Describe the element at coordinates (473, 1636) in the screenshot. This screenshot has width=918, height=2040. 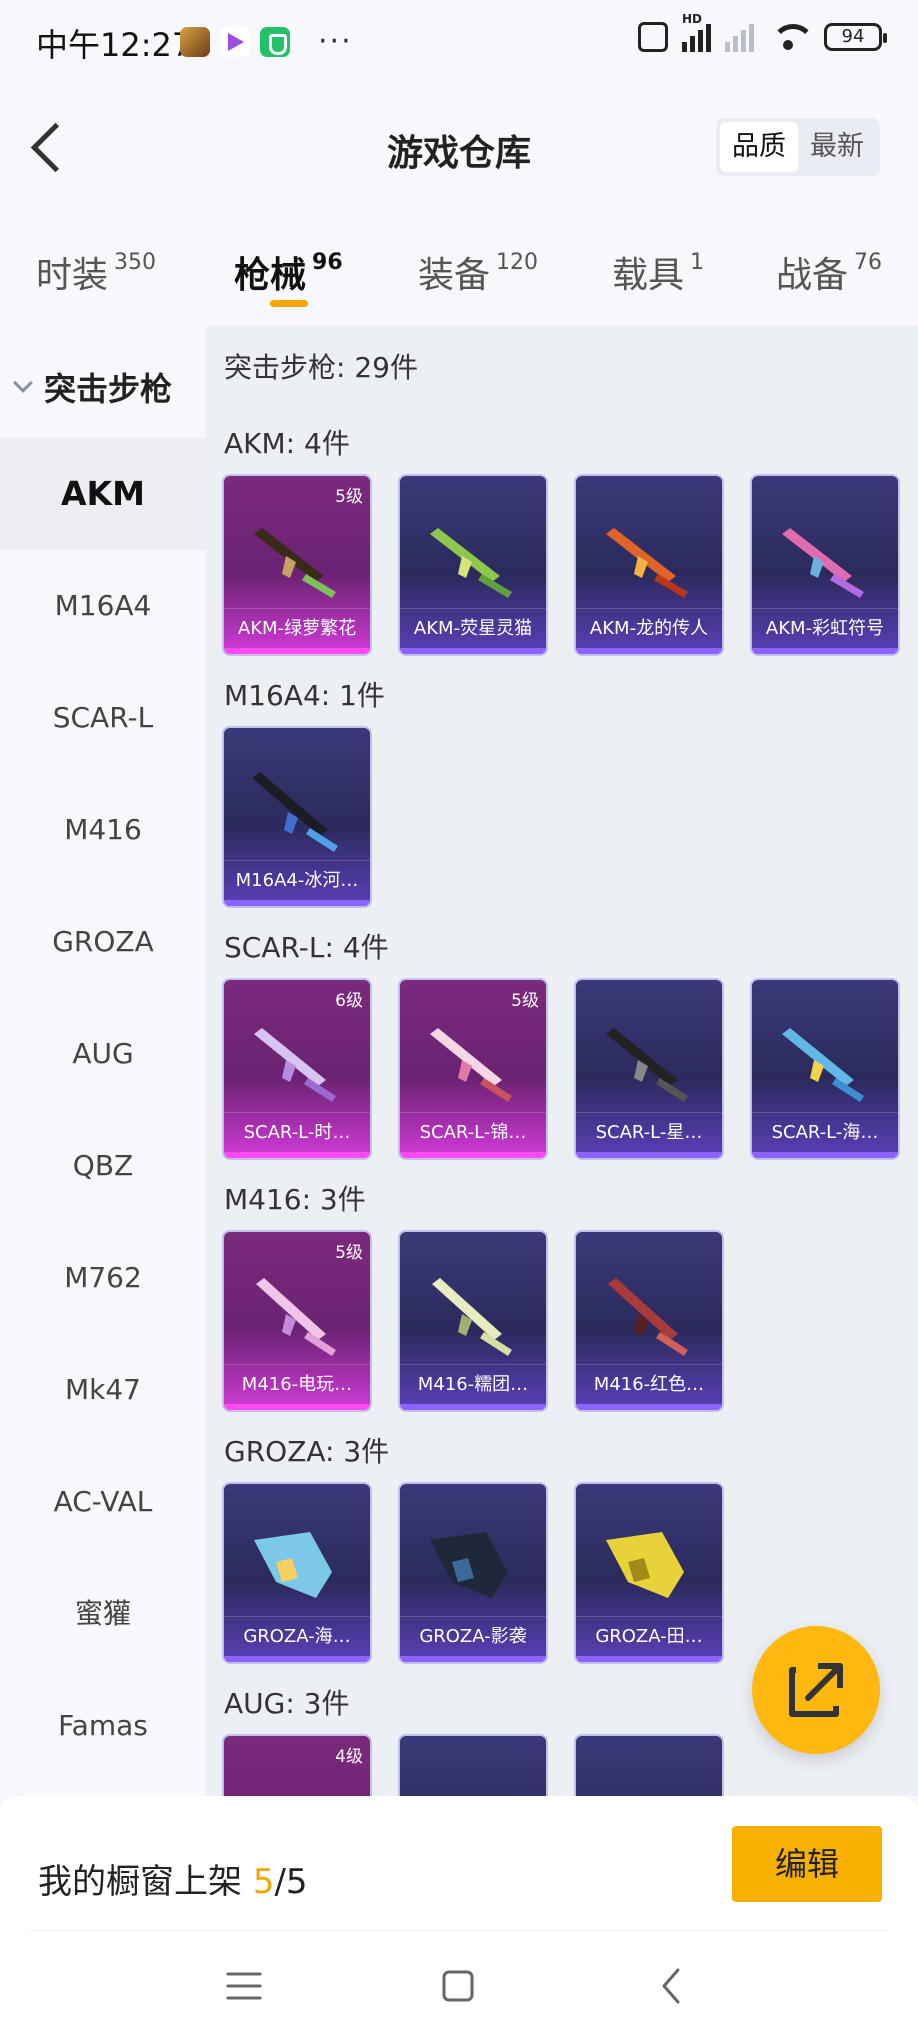
I see `skin-name: GROZA-影袭` at that location.